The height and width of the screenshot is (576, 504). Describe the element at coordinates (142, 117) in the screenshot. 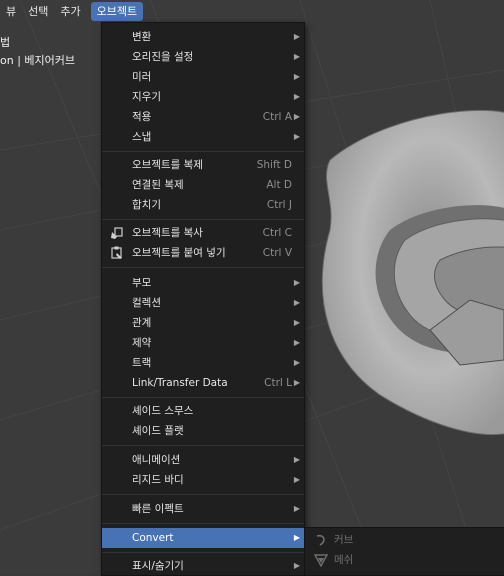

I see `menu-item-label: 적용` at that location.